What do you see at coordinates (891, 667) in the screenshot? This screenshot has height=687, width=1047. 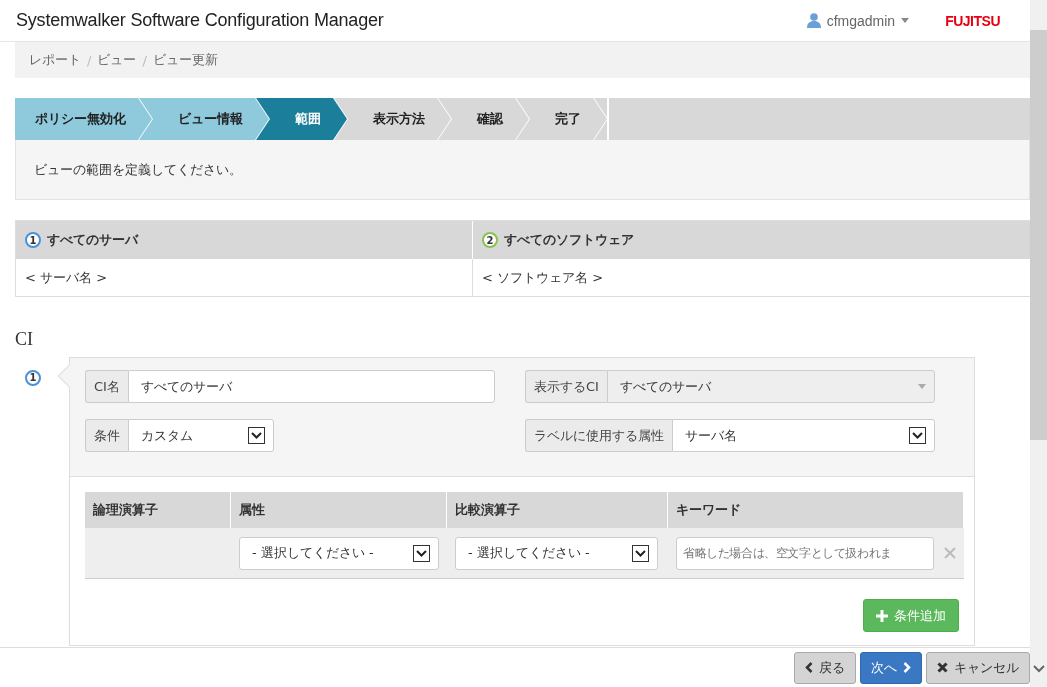 I see `next-button: 次へ` at bounding box center [891, 667].